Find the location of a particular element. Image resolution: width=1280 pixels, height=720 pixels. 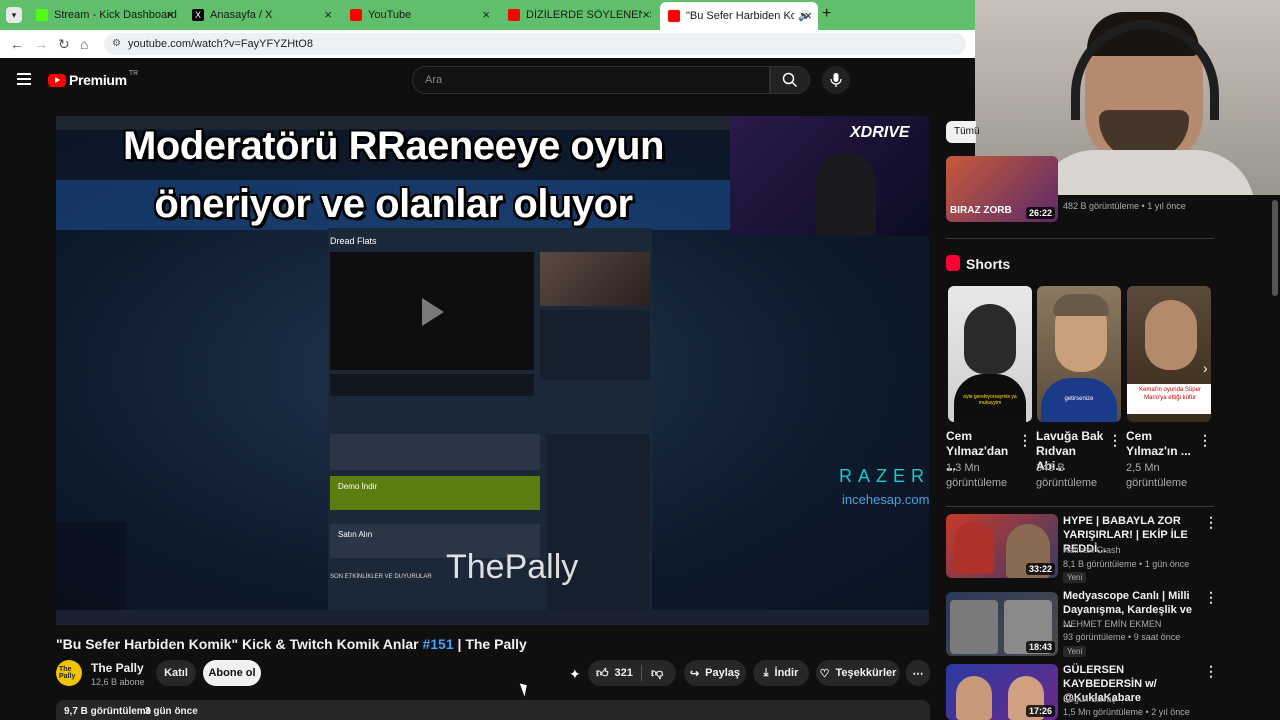

download-button: ⤓ İndir is located at coordinates (781, 673).